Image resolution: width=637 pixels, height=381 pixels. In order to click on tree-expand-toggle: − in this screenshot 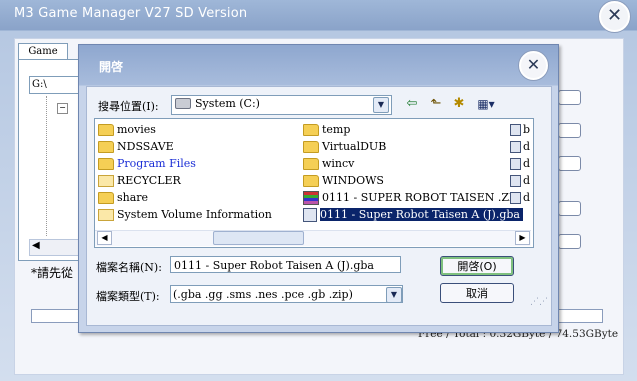, I will do `click(62, 108)`.